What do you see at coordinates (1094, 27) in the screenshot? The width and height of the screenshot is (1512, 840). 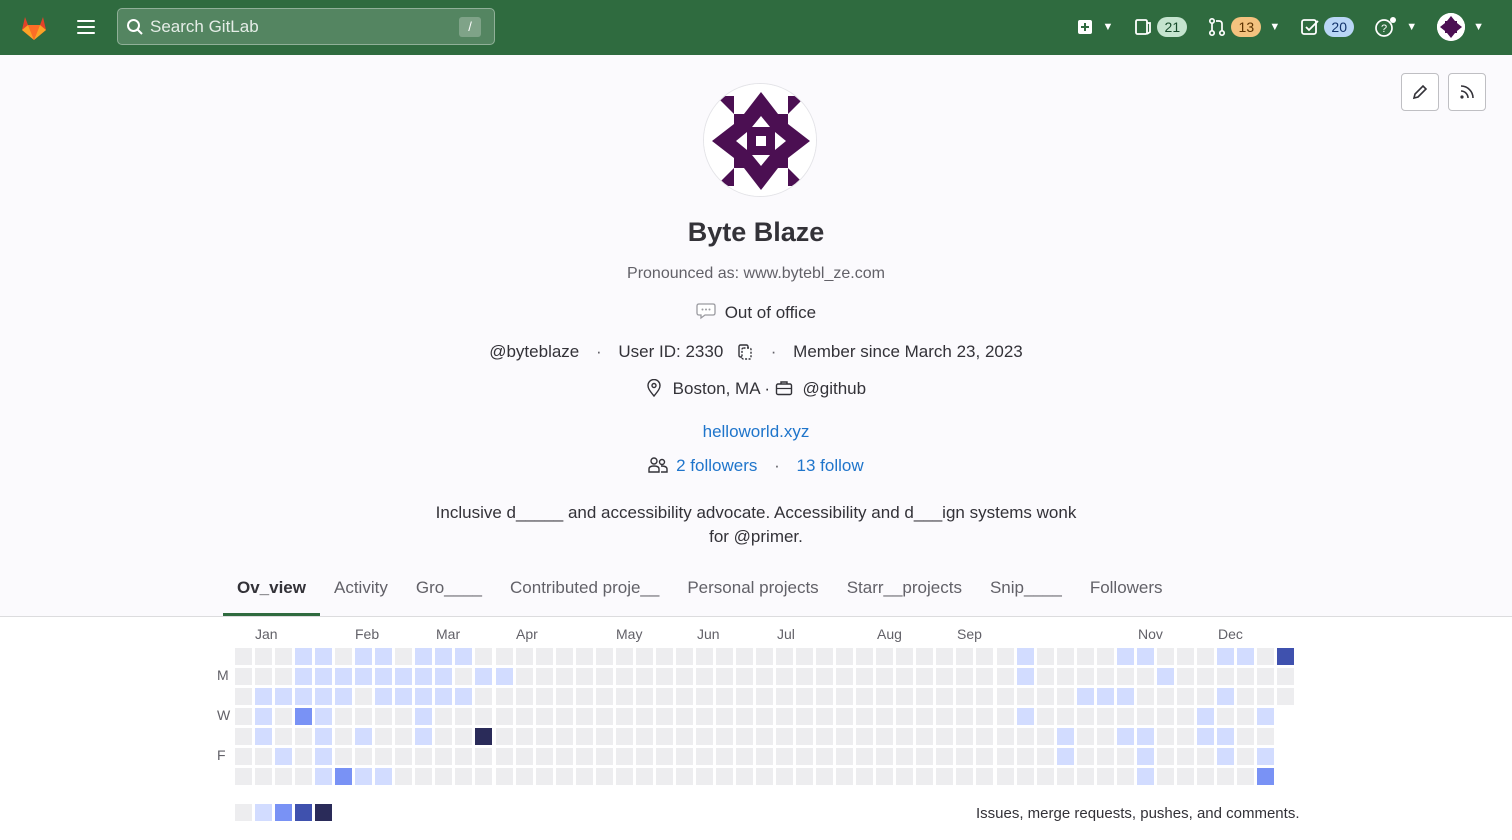 I see `create-new-dropdown: ▼` at bounding box center [1094, 27].